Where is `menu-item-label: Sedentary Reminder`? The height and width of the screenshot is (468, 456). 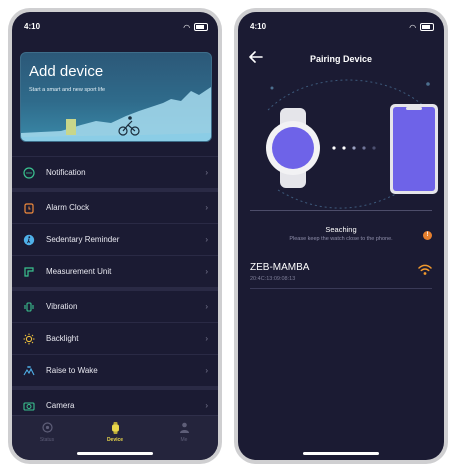 menu-item-label: Sedentary Reminder is located at coordinates (83, 239).